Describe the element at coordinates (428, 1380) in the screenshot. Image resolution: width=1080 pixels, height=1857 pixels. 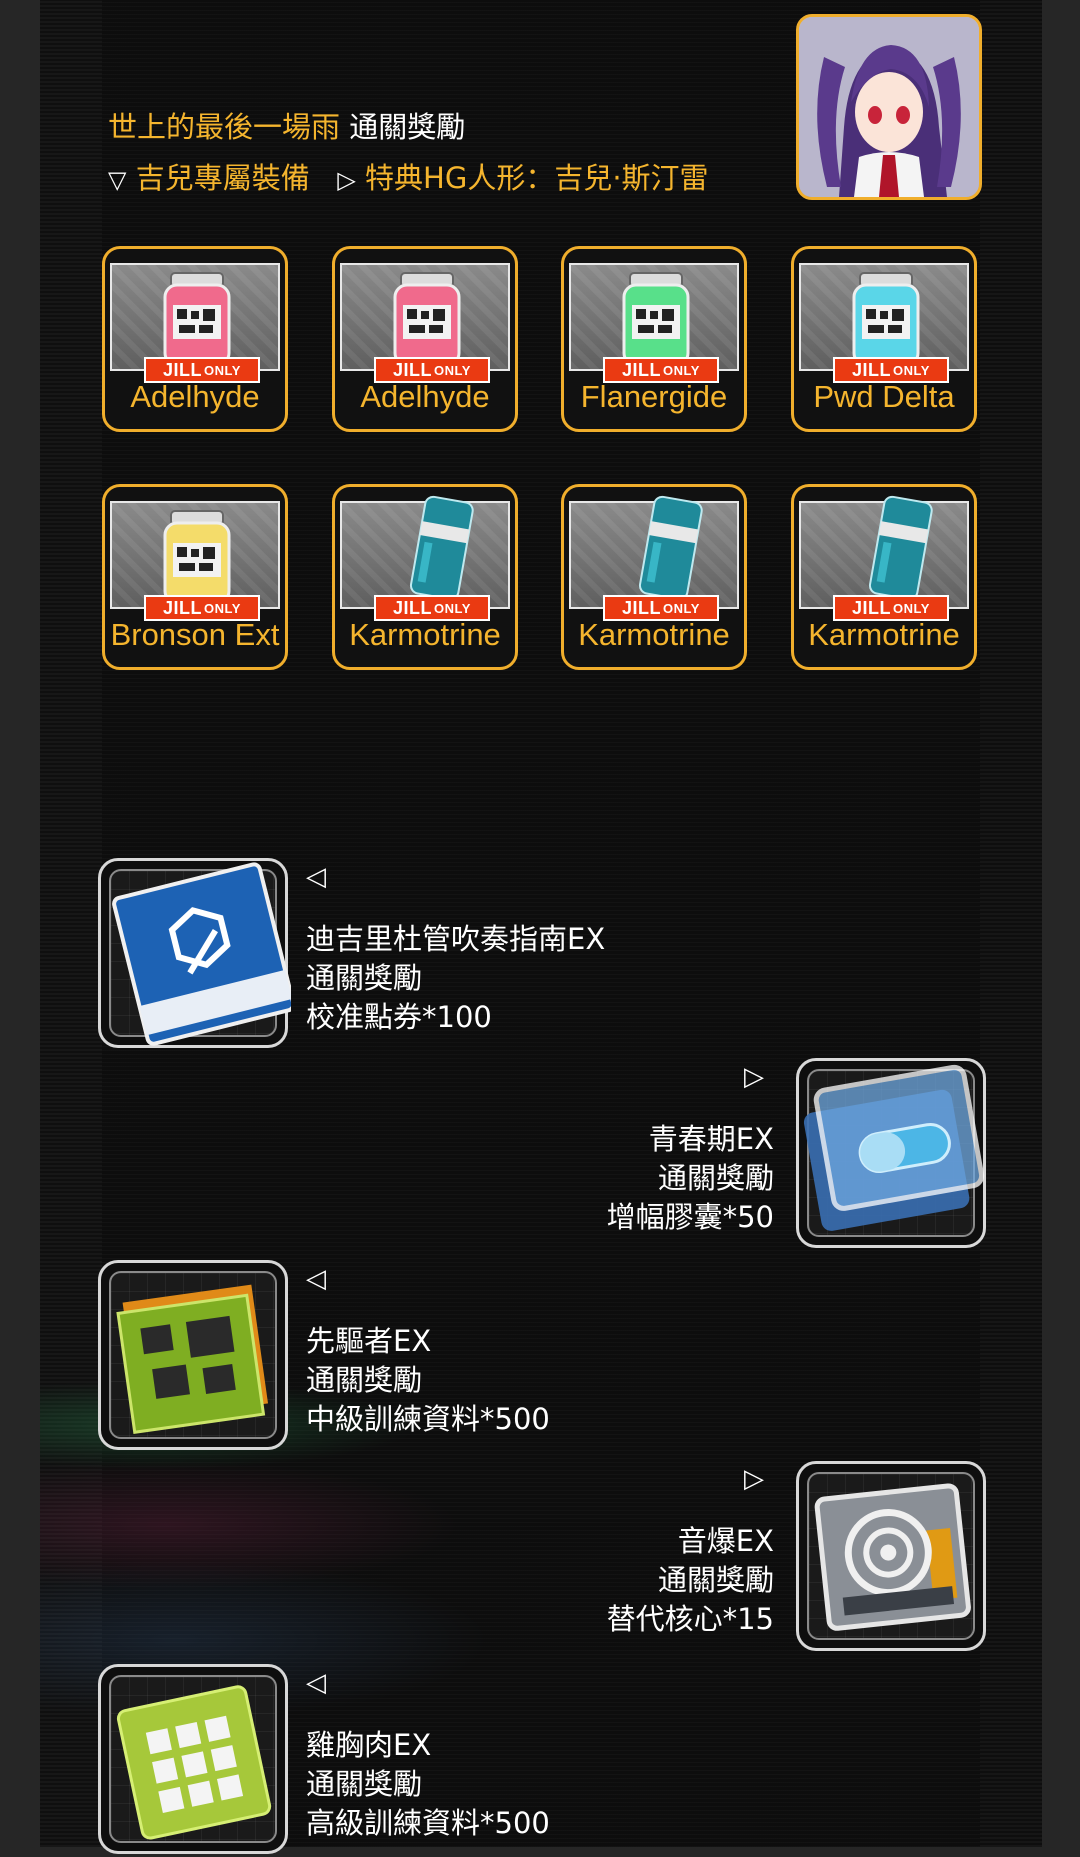
I see `reward-text: 先驅者EX 通關獎勵 中級訓練資料*500` at that location.